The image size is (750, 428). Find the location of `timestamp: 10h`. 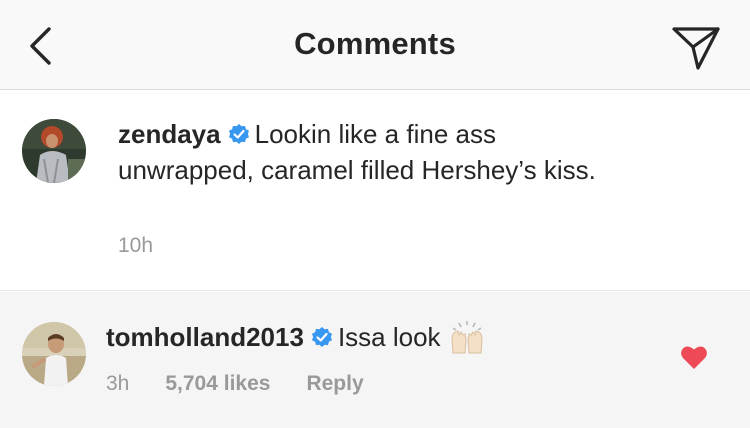

timestamp: 10h is located at coordinates (136, 245).